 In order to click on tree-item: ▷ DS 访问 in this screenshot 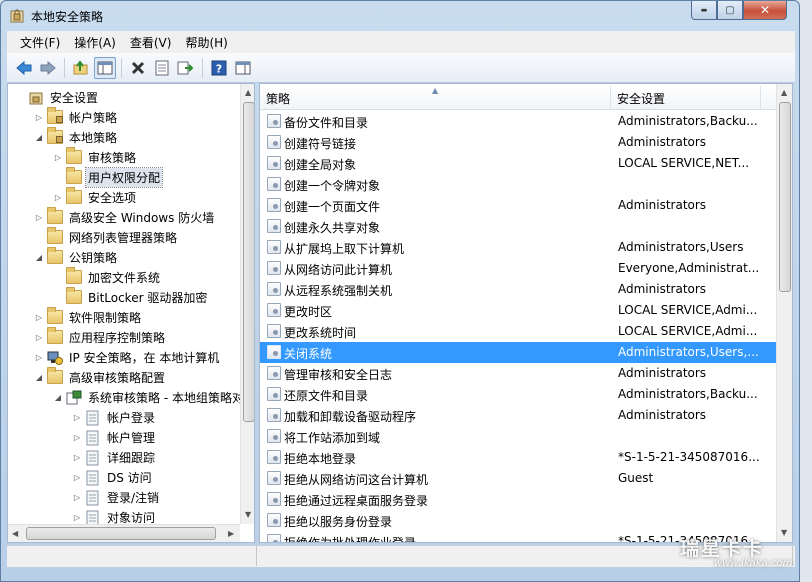, I will do `click(113, 477)`.